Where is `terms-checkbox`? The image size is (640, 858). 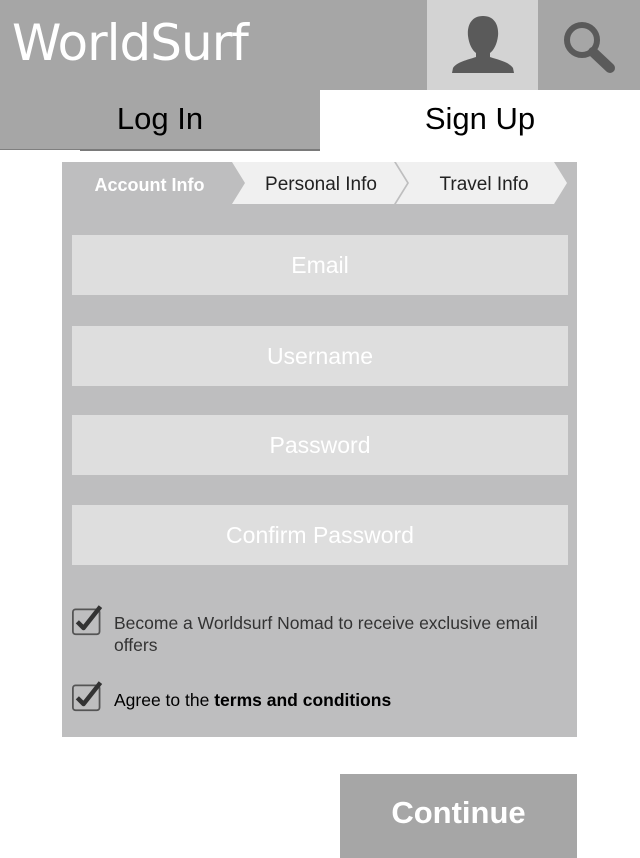 terms-checkbox is located at coordinates (88, 696).